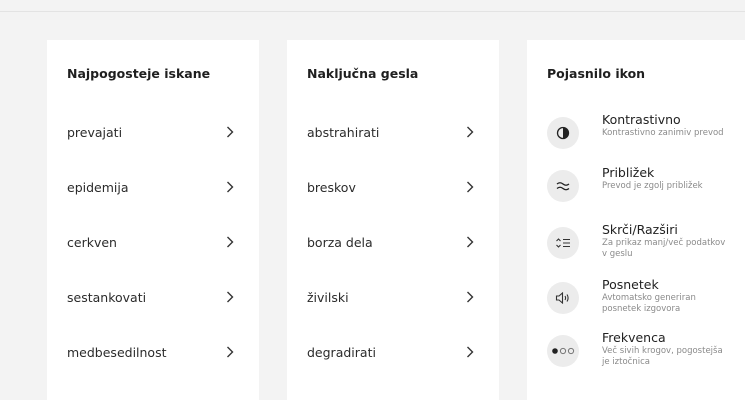  I want to click on popular-item-label: cerkven, so click(92, 242).